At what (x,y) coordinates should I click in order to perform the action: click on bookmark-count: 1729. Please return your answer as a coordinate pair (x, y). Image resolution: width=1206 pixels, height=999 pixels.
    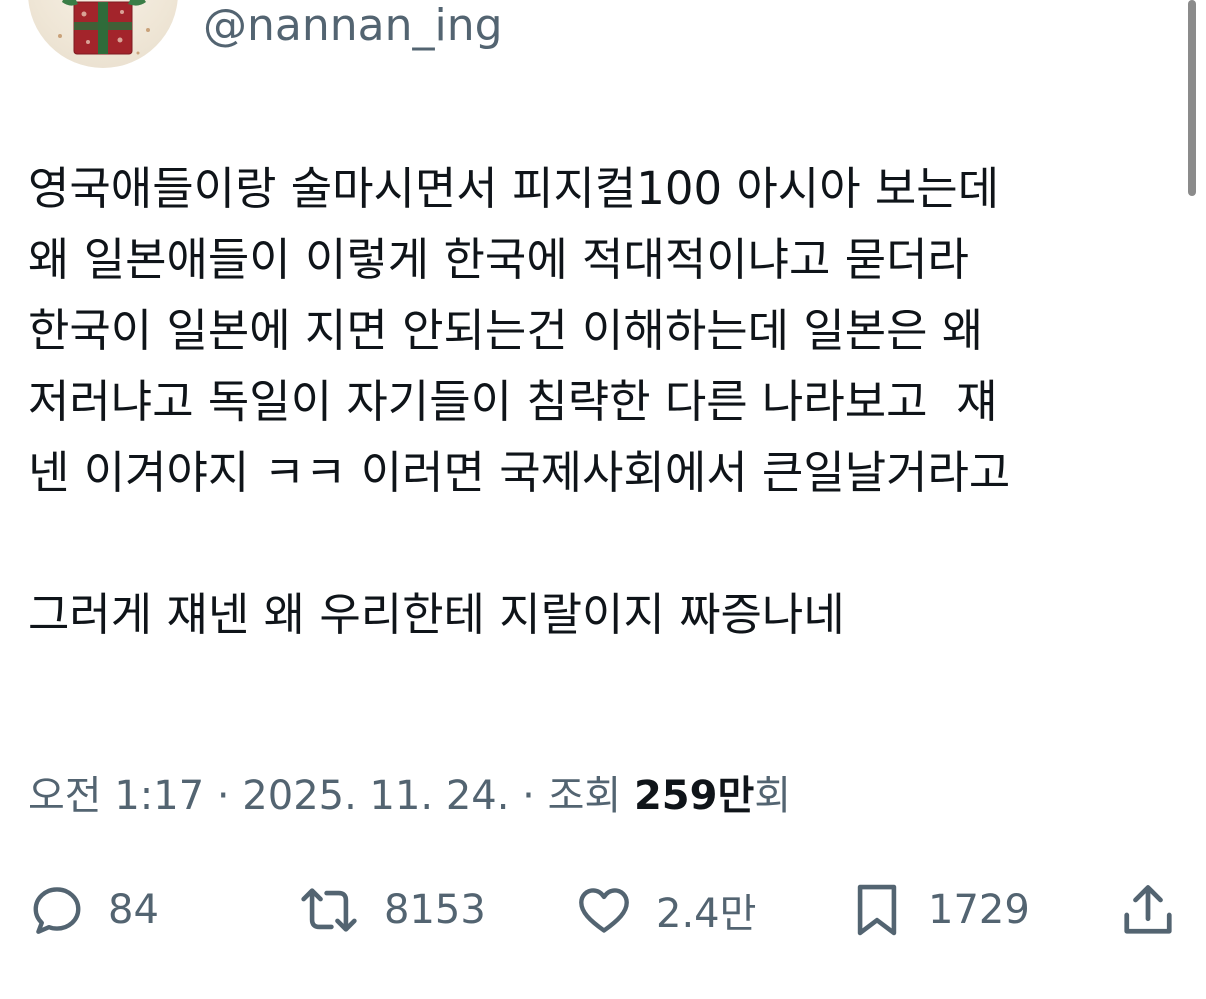
    Looking at the image, I should click on (979, 910).